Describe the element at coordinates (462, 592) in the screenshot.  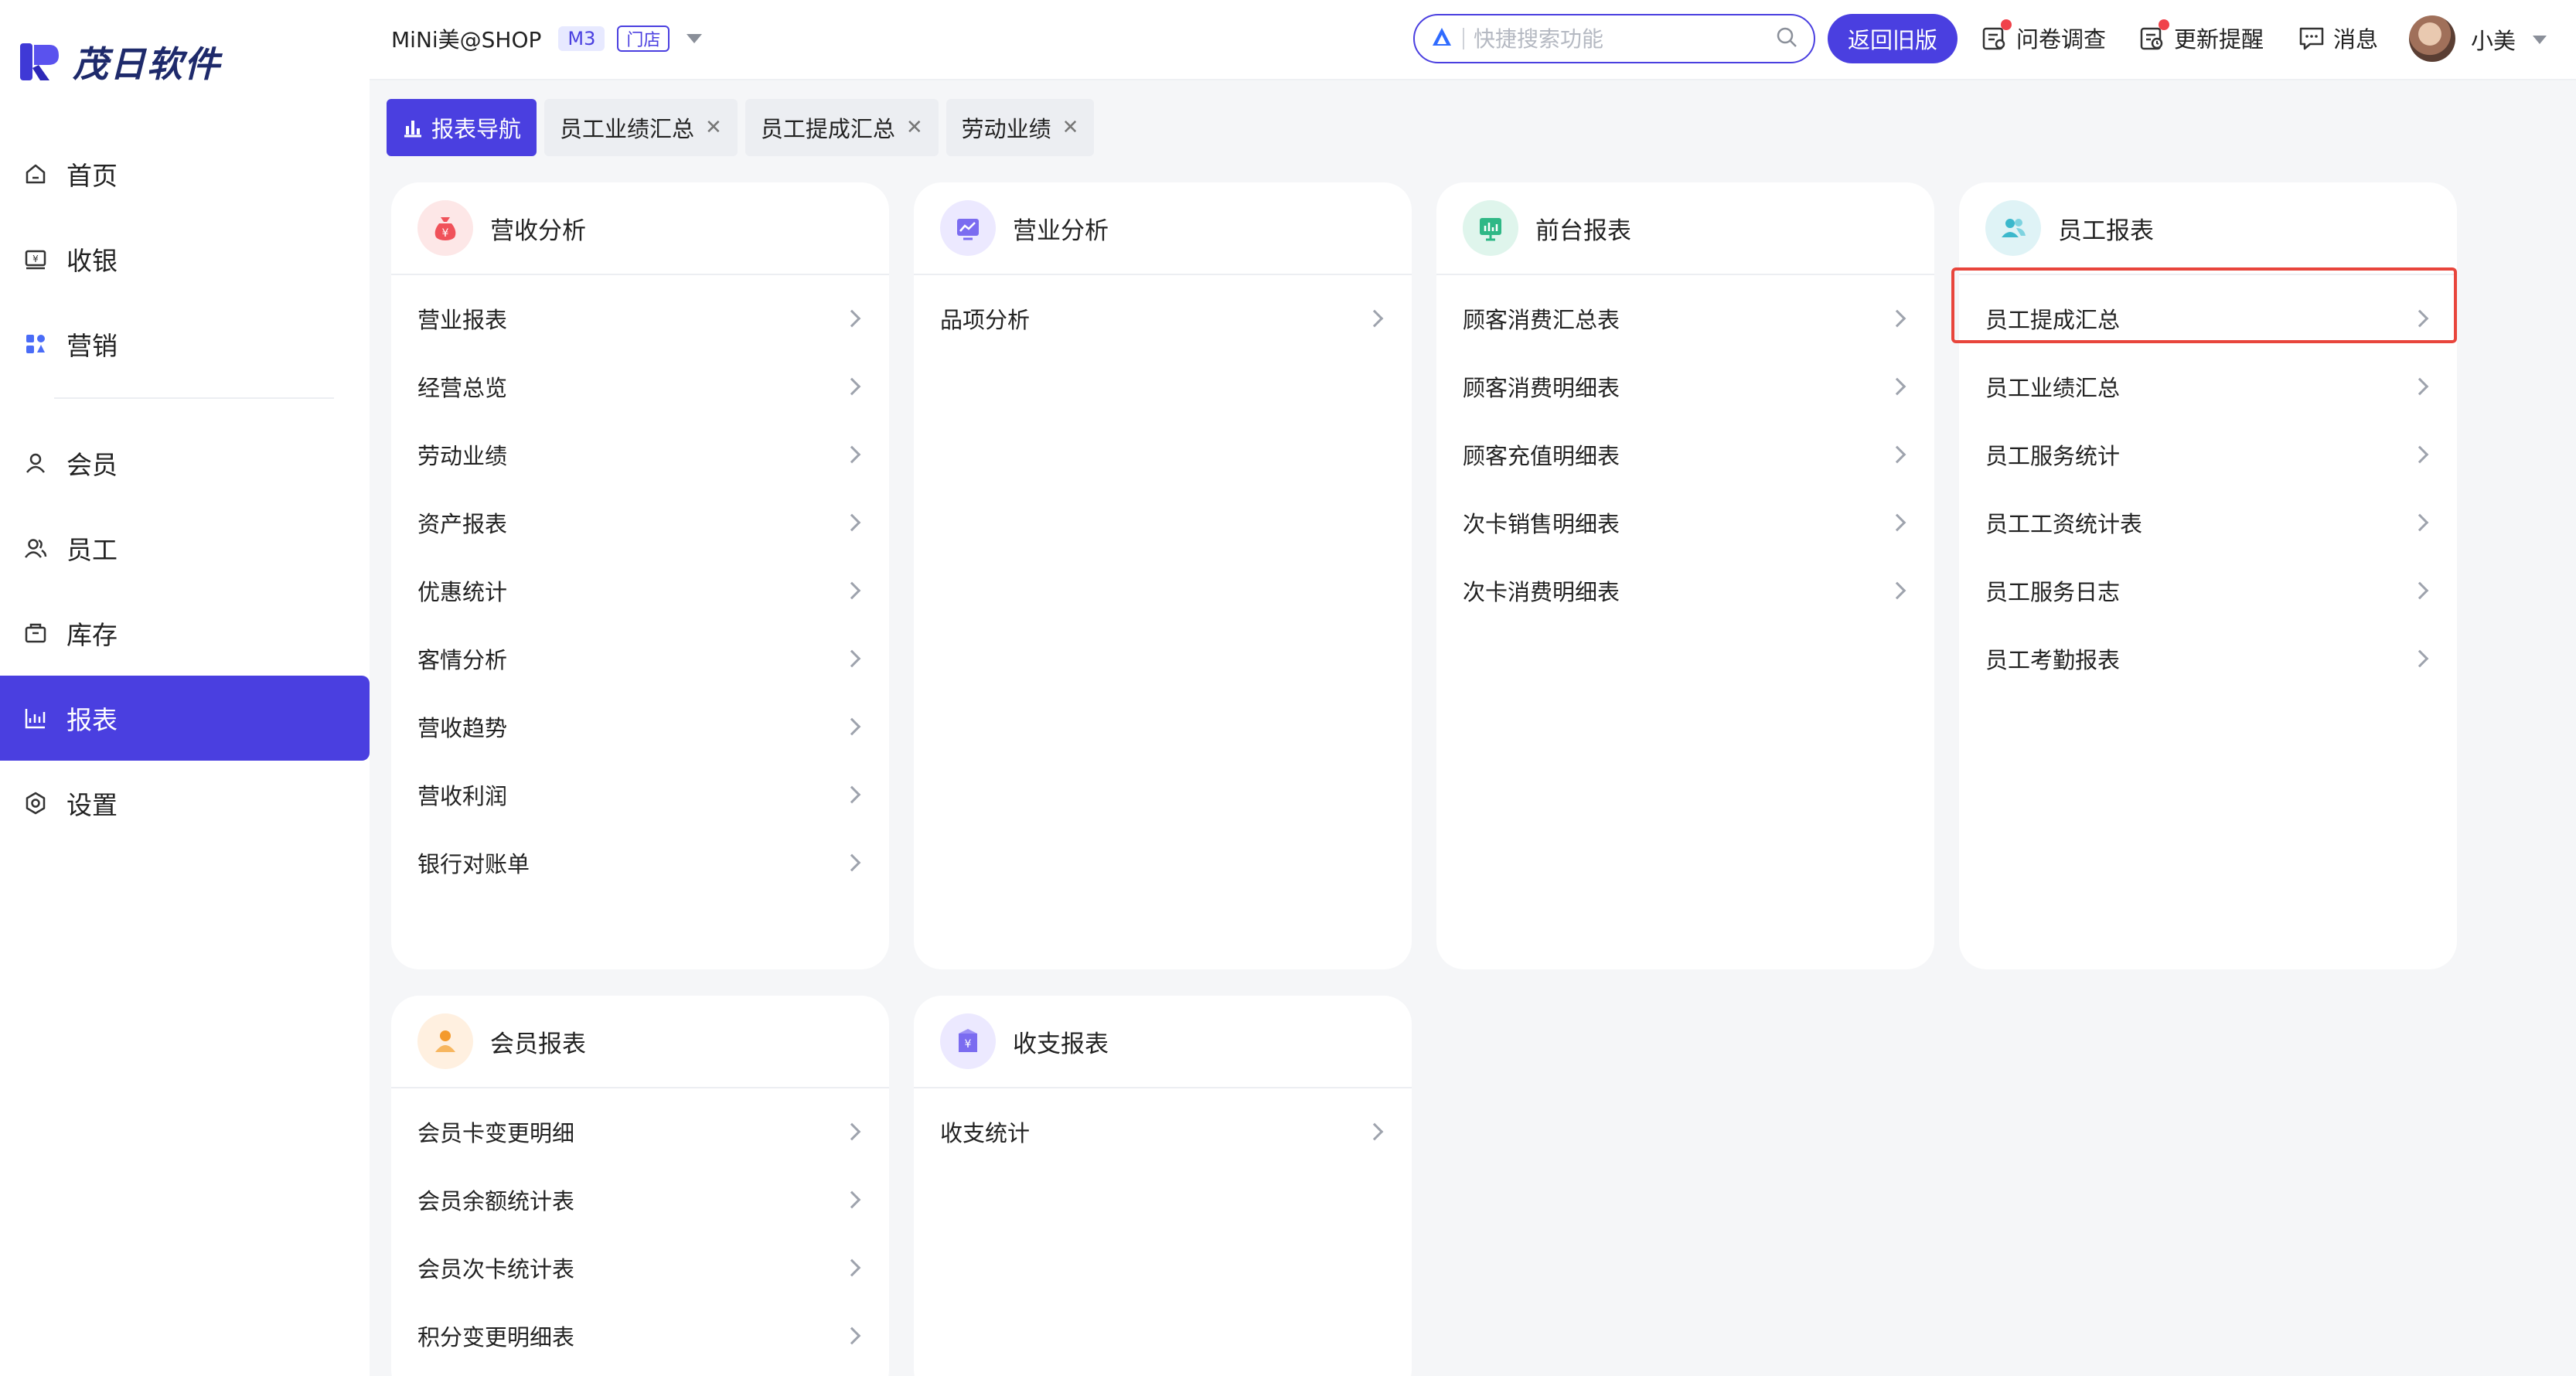
I see `report-link-label: 优惠统计` at that location.